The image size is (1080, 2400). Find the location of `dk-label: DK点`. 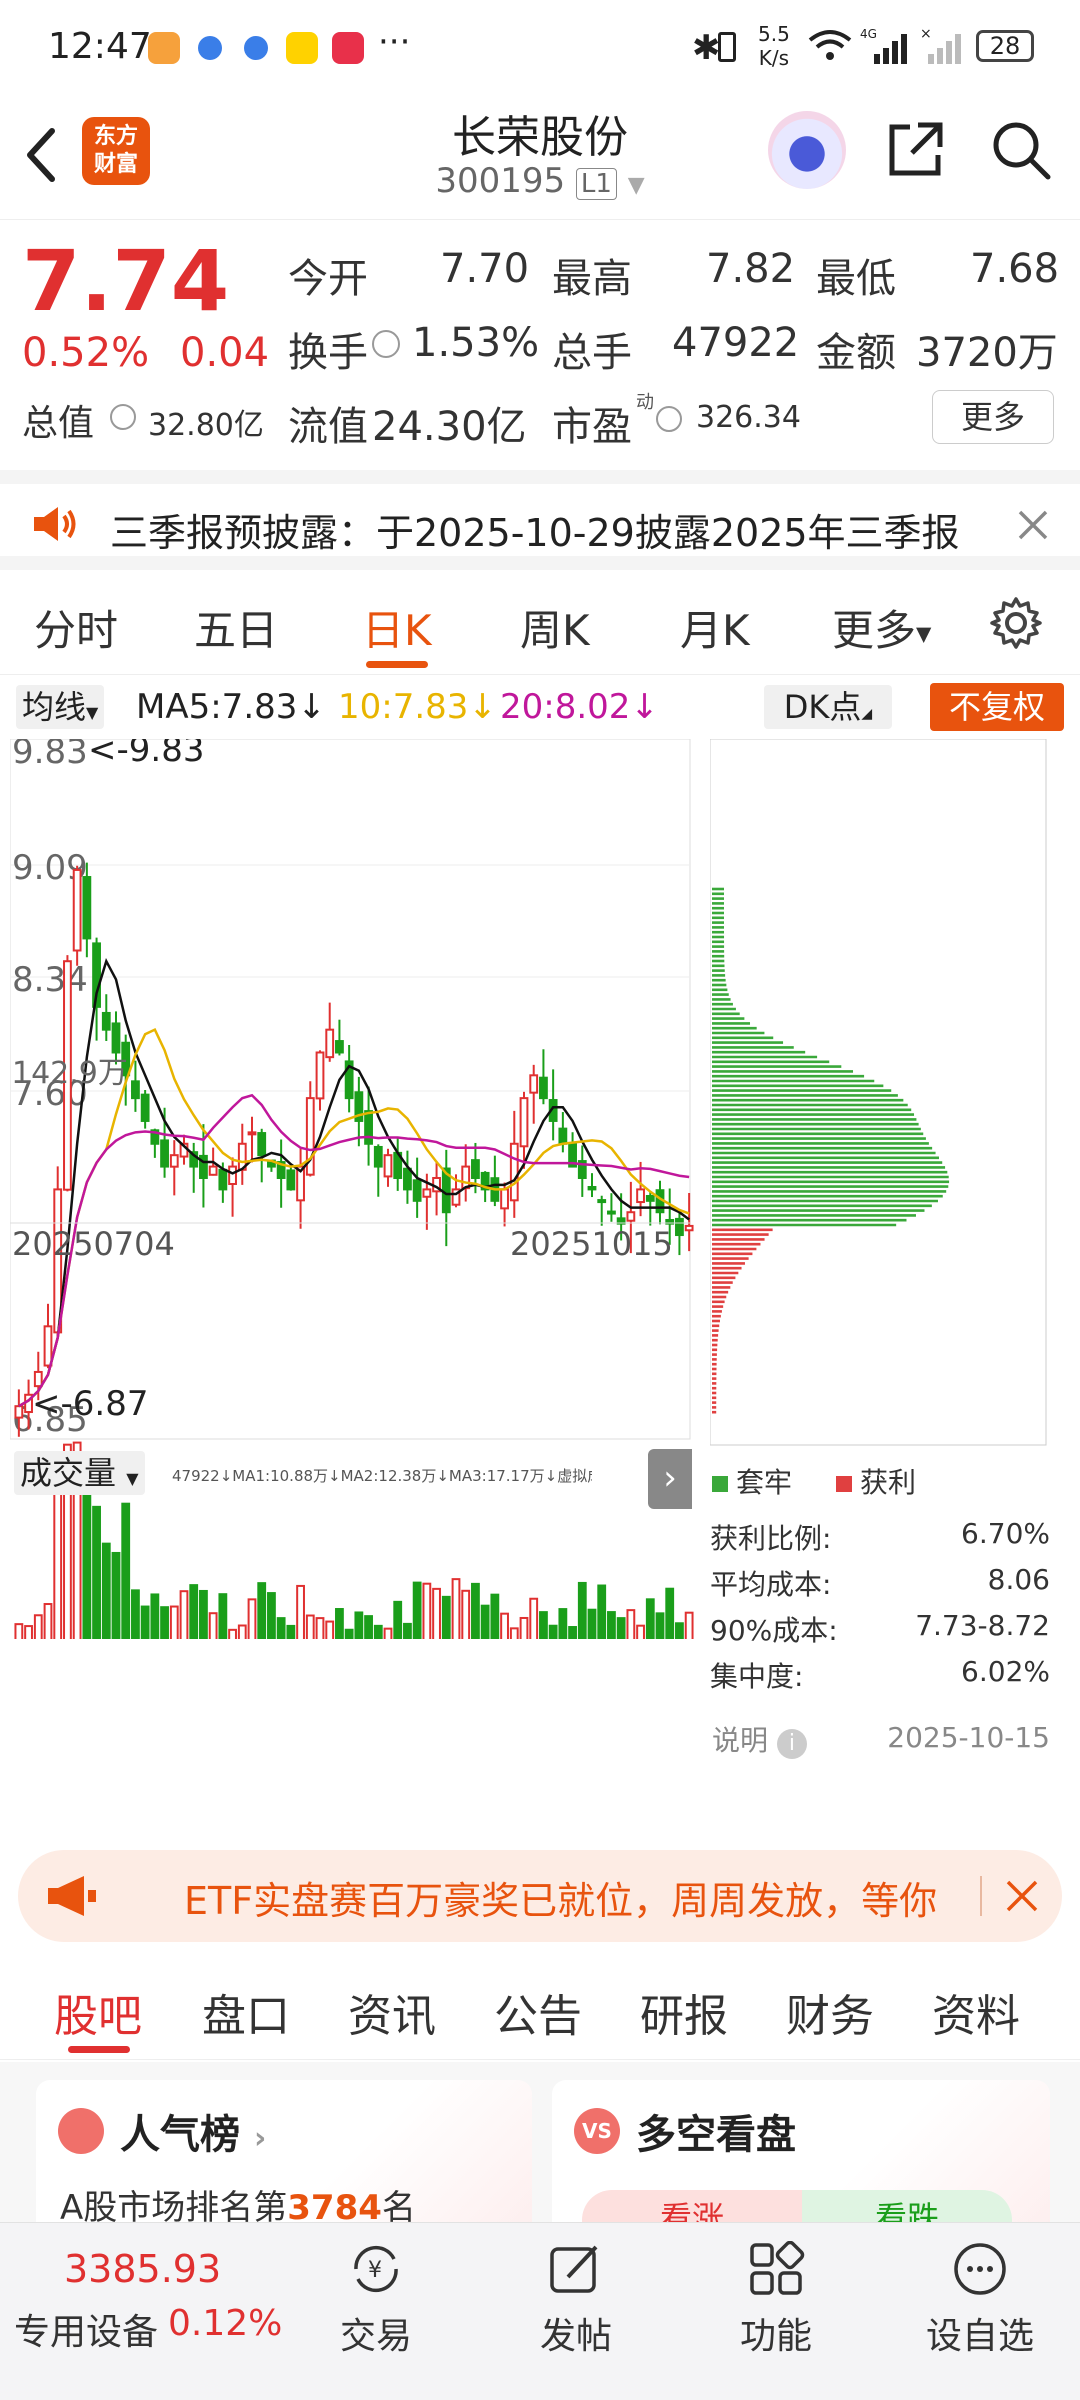

dk-label: DK点 is located at coordinates (822, 707).